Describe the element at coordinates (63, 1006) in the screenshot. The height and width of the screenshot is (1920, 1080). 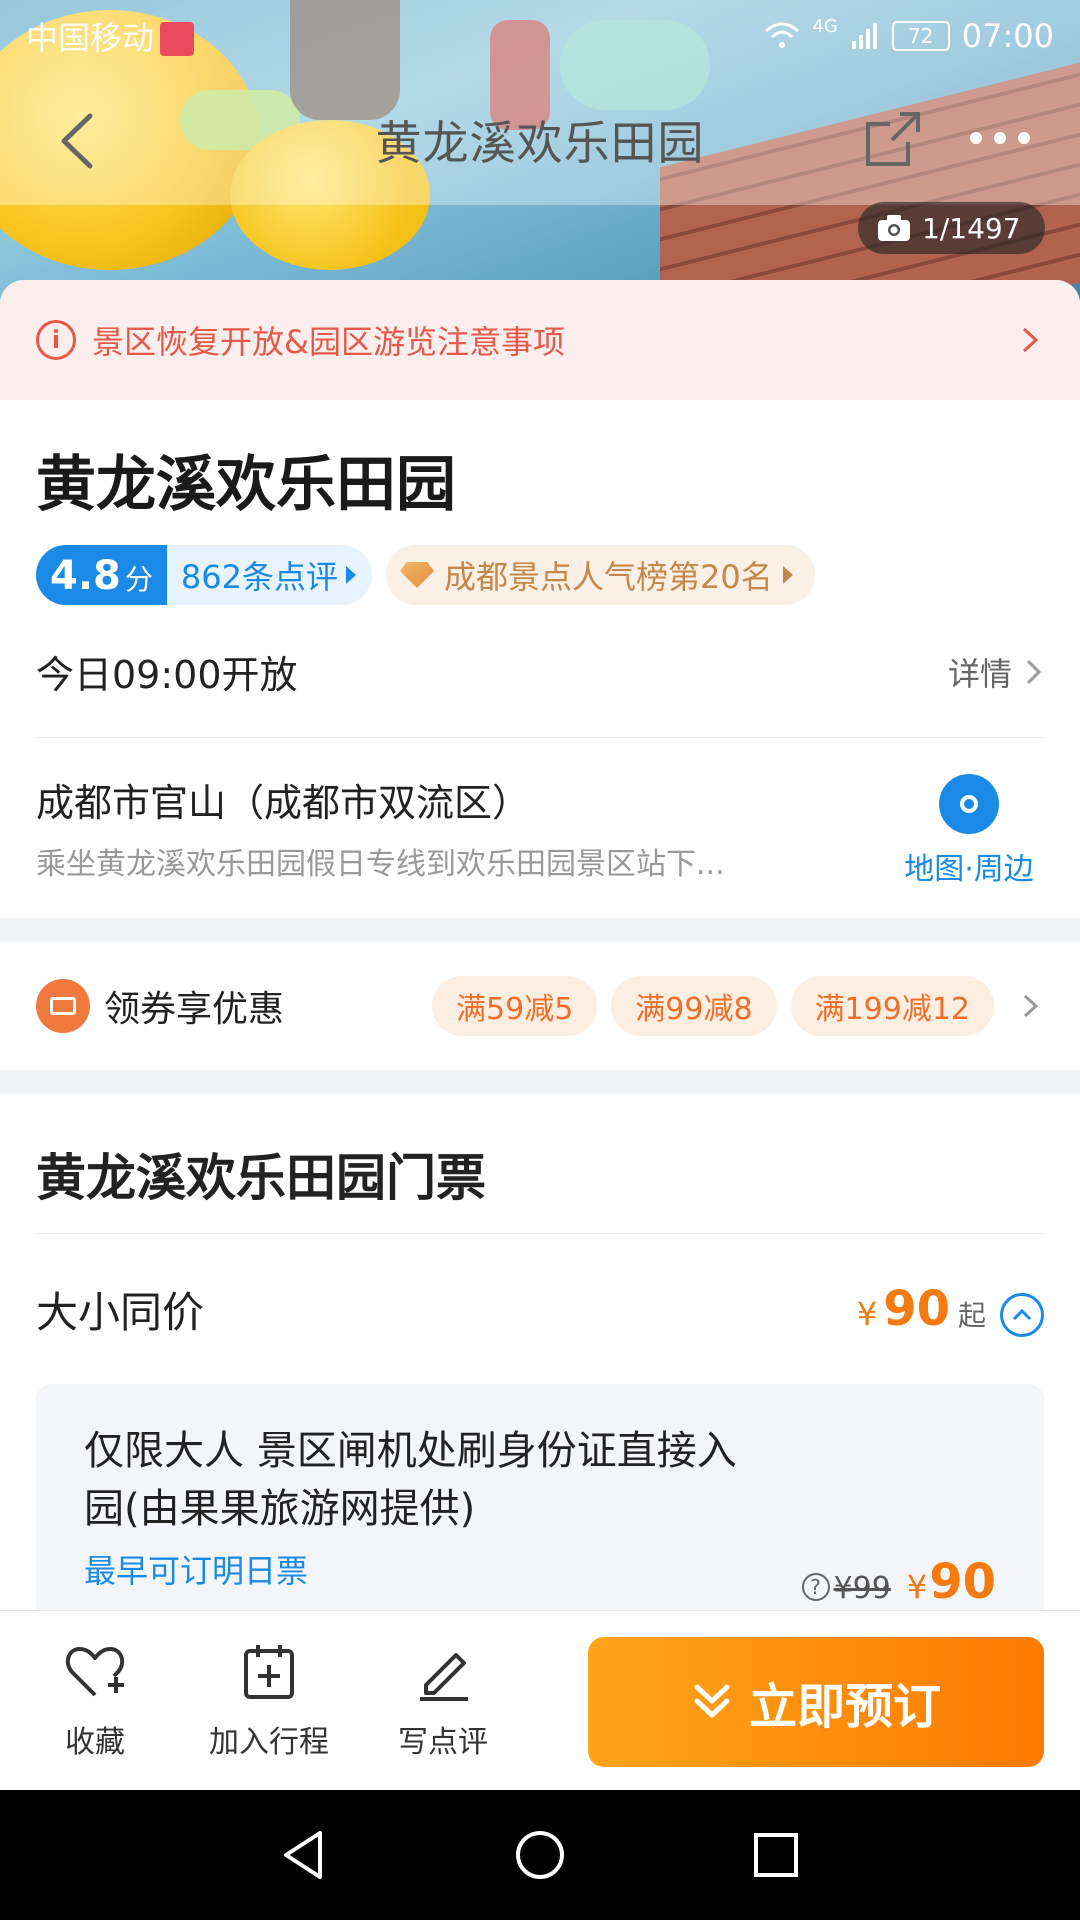
I see `coupon-icon` at that location.